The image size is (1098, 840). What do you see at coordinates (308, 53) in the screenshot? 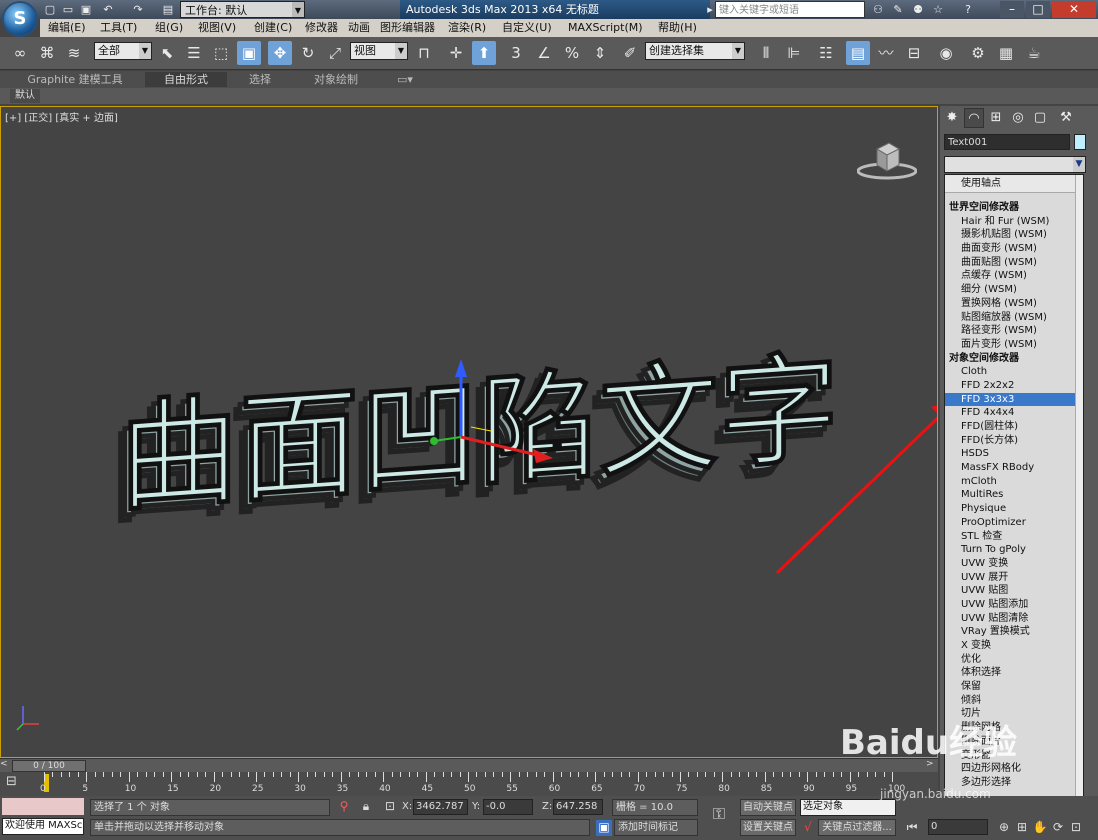
I see `select-and-rotate-icon: ↻` at bounding box center [308, 53].